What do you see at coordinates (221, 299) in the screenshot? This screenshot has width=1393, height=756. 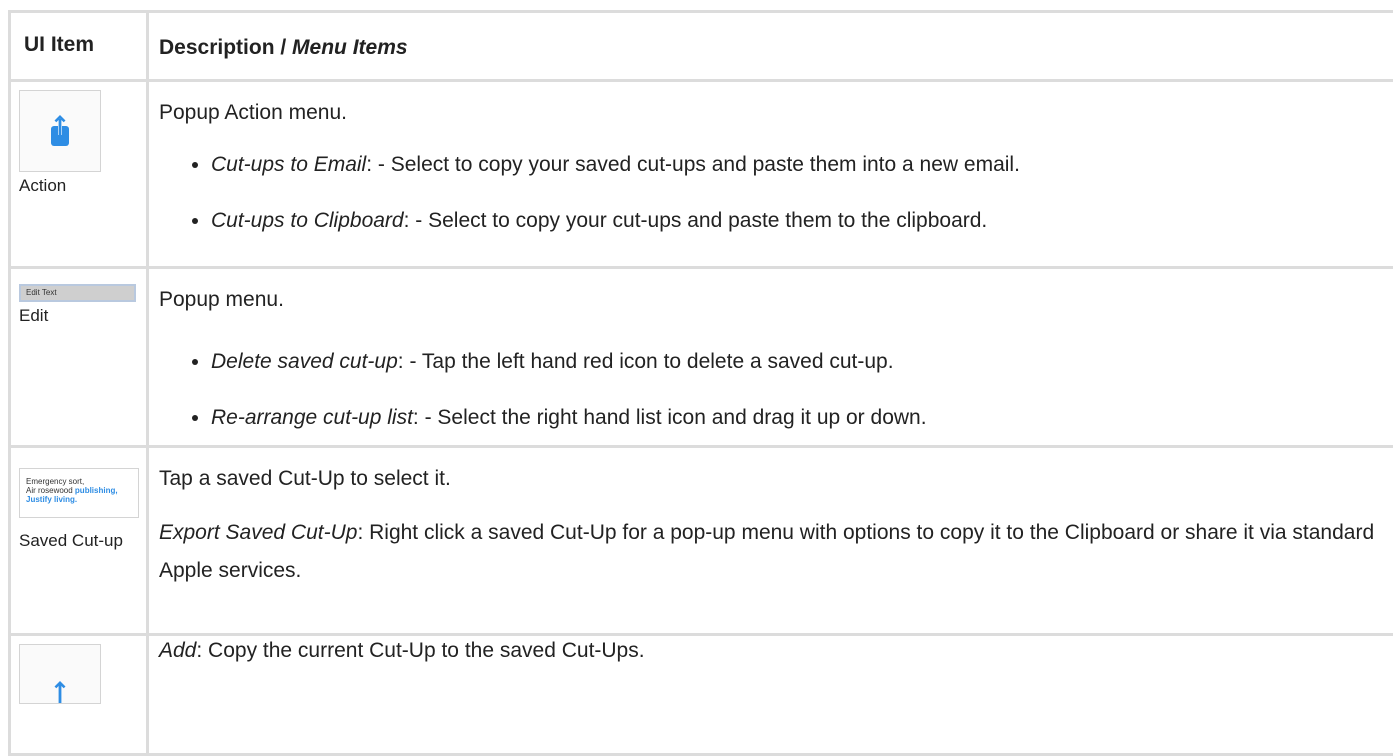 I see `edit-intro: Popup menu.` at bounding box center [221, 299].